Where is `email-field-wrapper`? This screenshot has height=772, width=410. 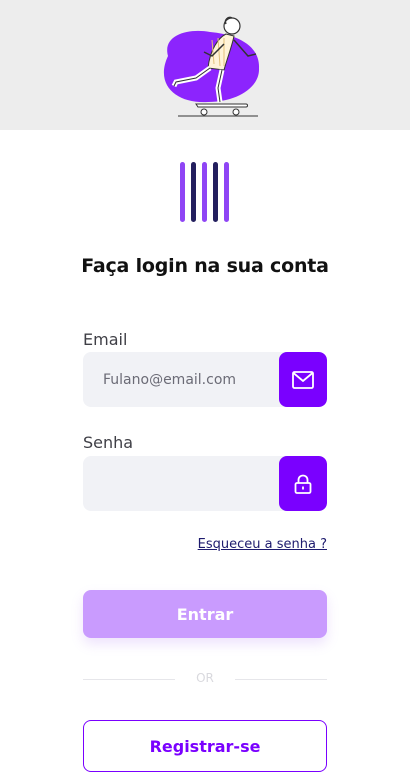 email-field-wrapper is located at coordinates (205, 379).